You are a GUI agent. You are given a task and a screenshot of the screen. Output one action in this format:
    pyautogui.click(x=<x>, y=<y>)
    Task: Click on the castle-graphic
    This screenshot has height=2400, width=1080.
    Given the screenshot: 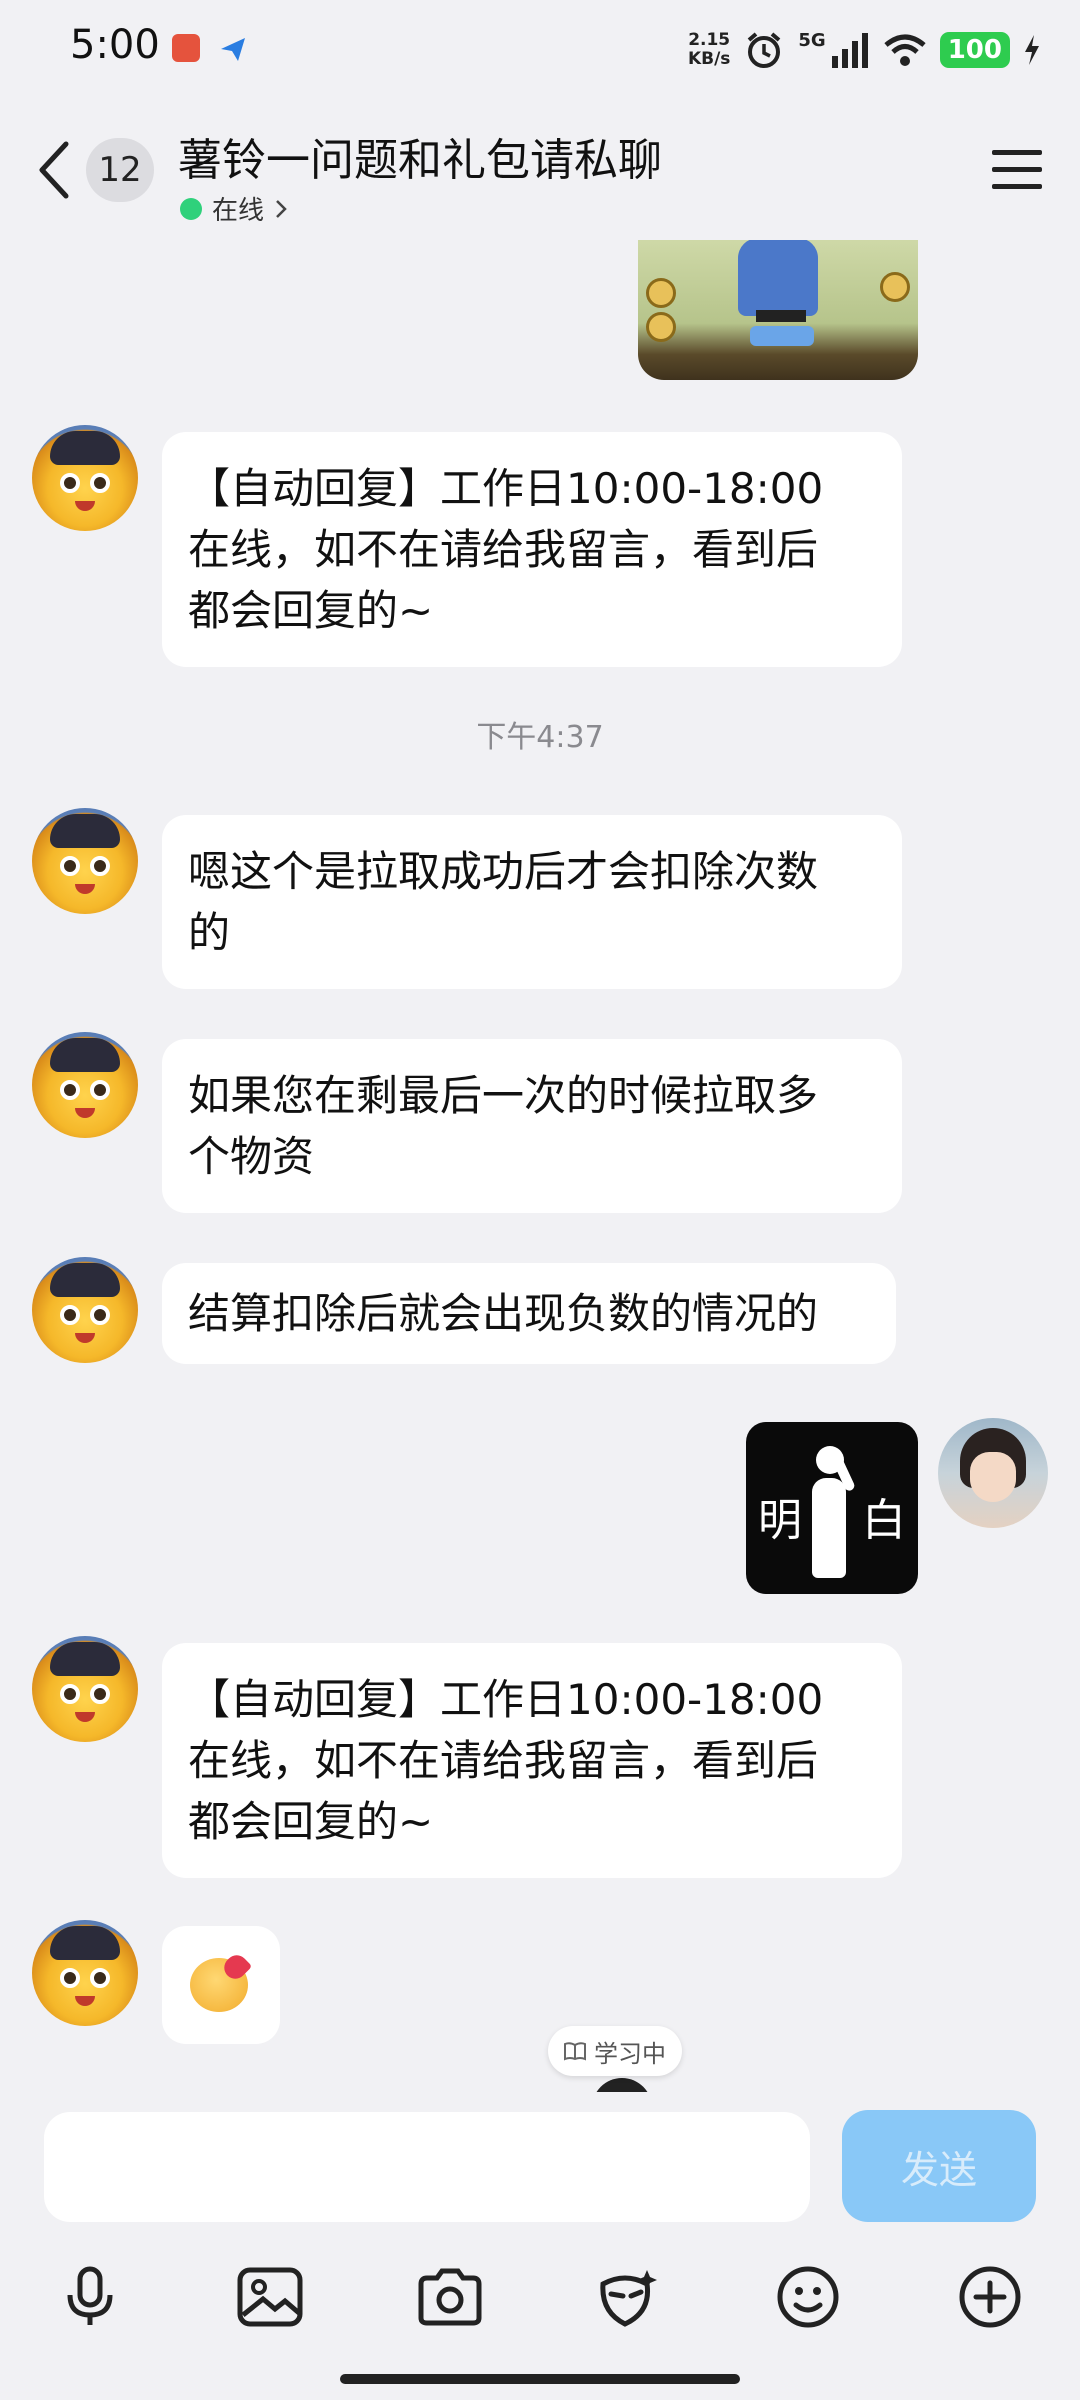 What is the action you would take?
    pyautogui.click(x=778, y=277)
    